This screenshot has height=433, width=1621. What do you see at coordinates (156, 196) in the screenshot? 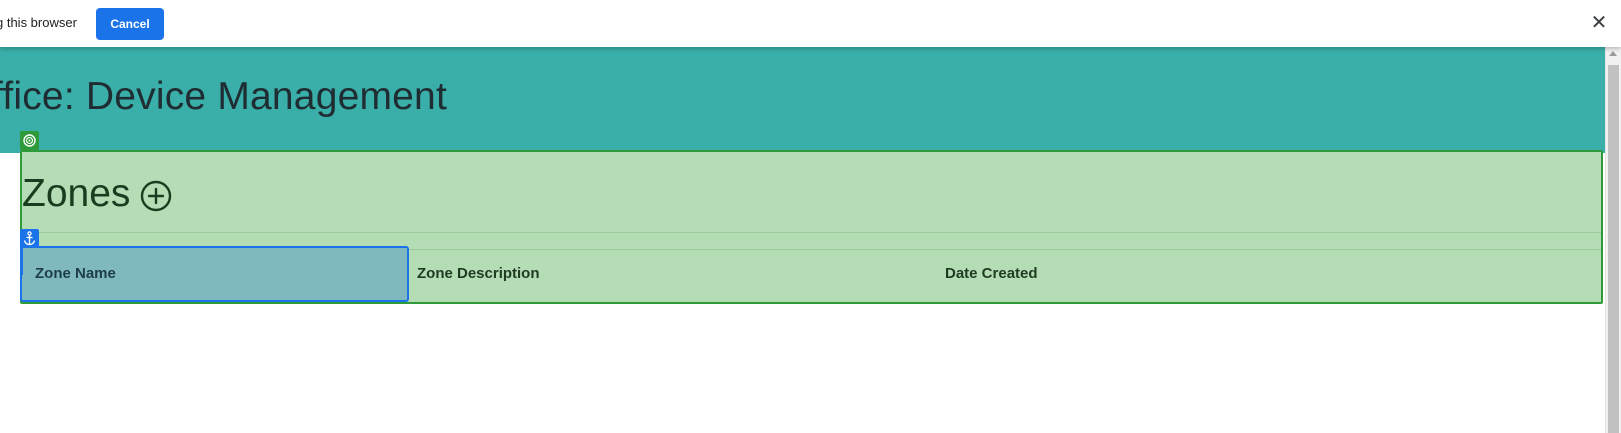
I see `add-zone-icon` at bounding box center [156, 196].